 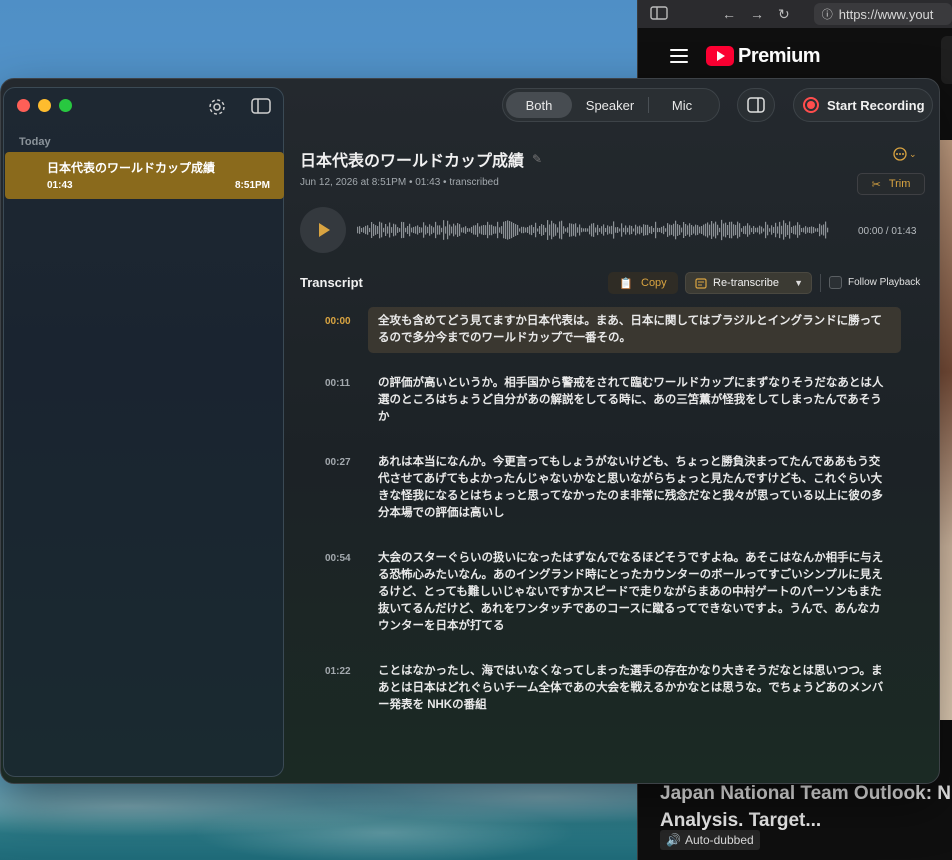 What do you see at coordinates (748, 283) in the screenshot?
I see `retranscribe-menu-button: Re-transcribe ▼` at bounding box center [748, 283].